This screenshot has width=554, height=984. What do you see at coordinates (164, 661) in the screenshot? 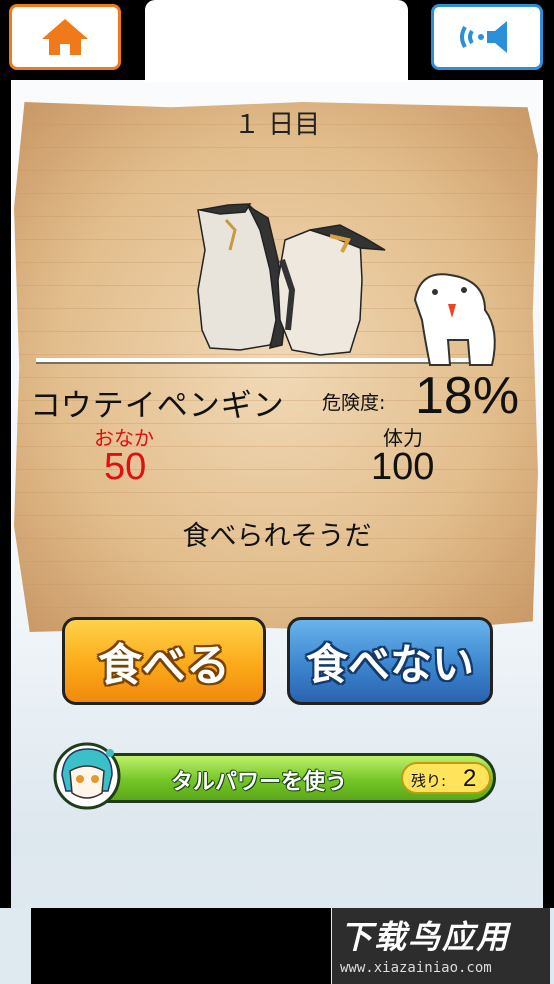
I see `eat-button: 食べる` at bounding box center [164, 661].